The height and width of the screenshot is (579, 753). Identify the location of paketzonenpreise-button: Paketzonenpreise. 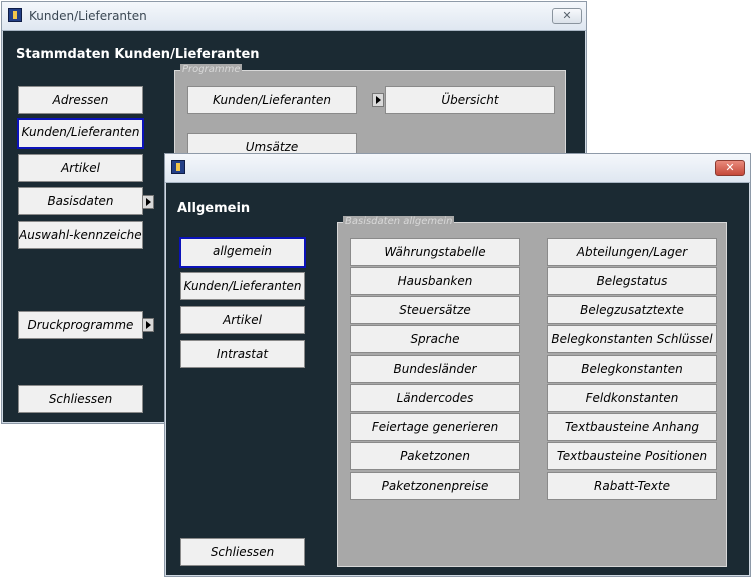
(435, 486).